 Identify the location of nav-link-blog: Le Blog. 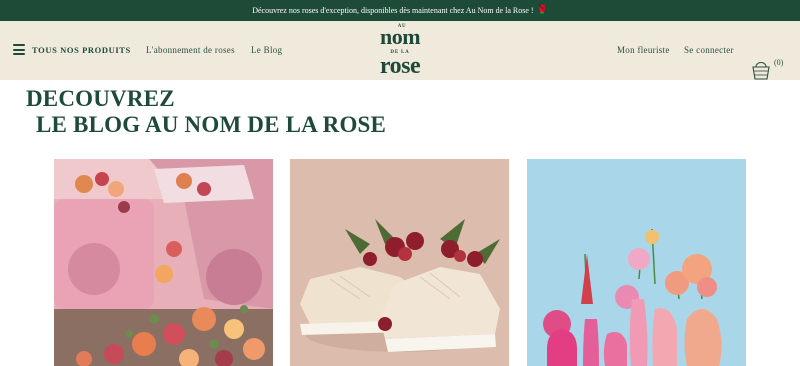
(266, 50).